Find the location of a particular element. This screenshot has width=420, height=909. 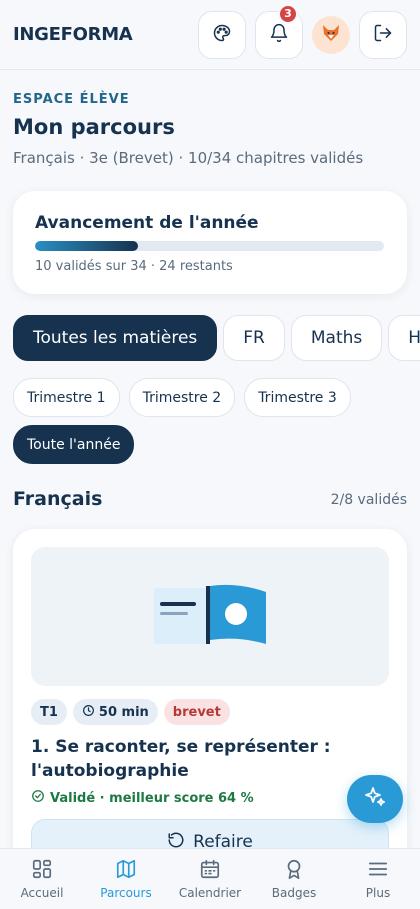

menu-icon is located at coordinates (378, 870).